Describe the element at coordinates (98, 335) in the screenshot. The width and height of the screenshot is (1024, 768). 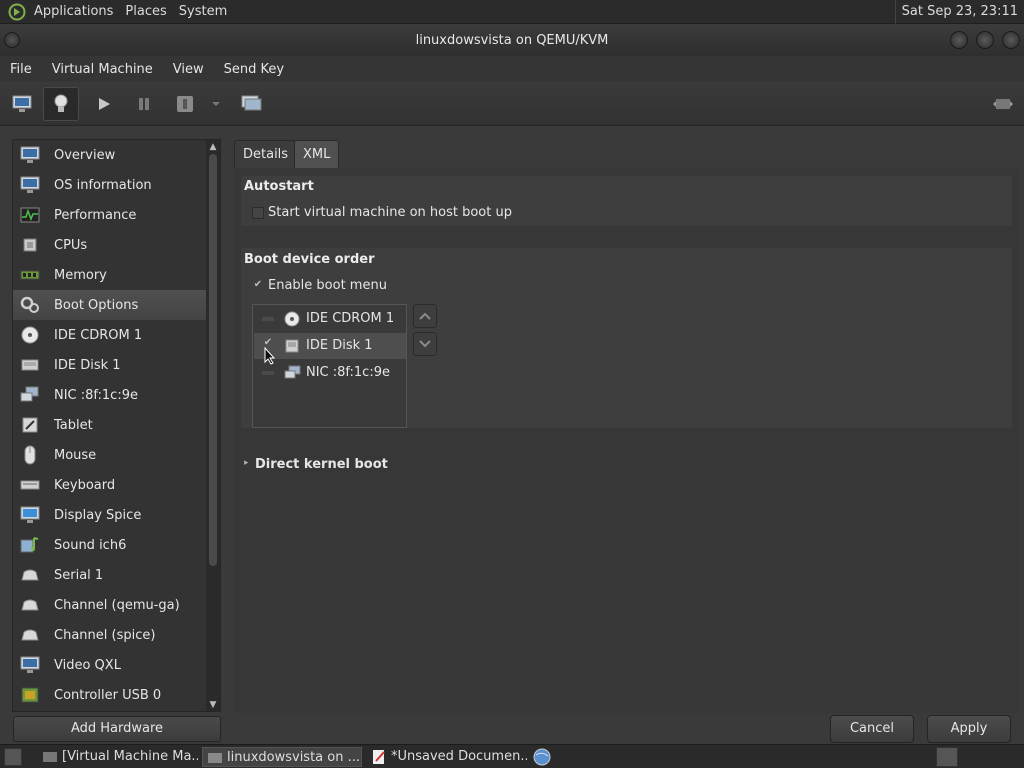
I see `sidebar-item-label: IDE CDROM 1` at that location.